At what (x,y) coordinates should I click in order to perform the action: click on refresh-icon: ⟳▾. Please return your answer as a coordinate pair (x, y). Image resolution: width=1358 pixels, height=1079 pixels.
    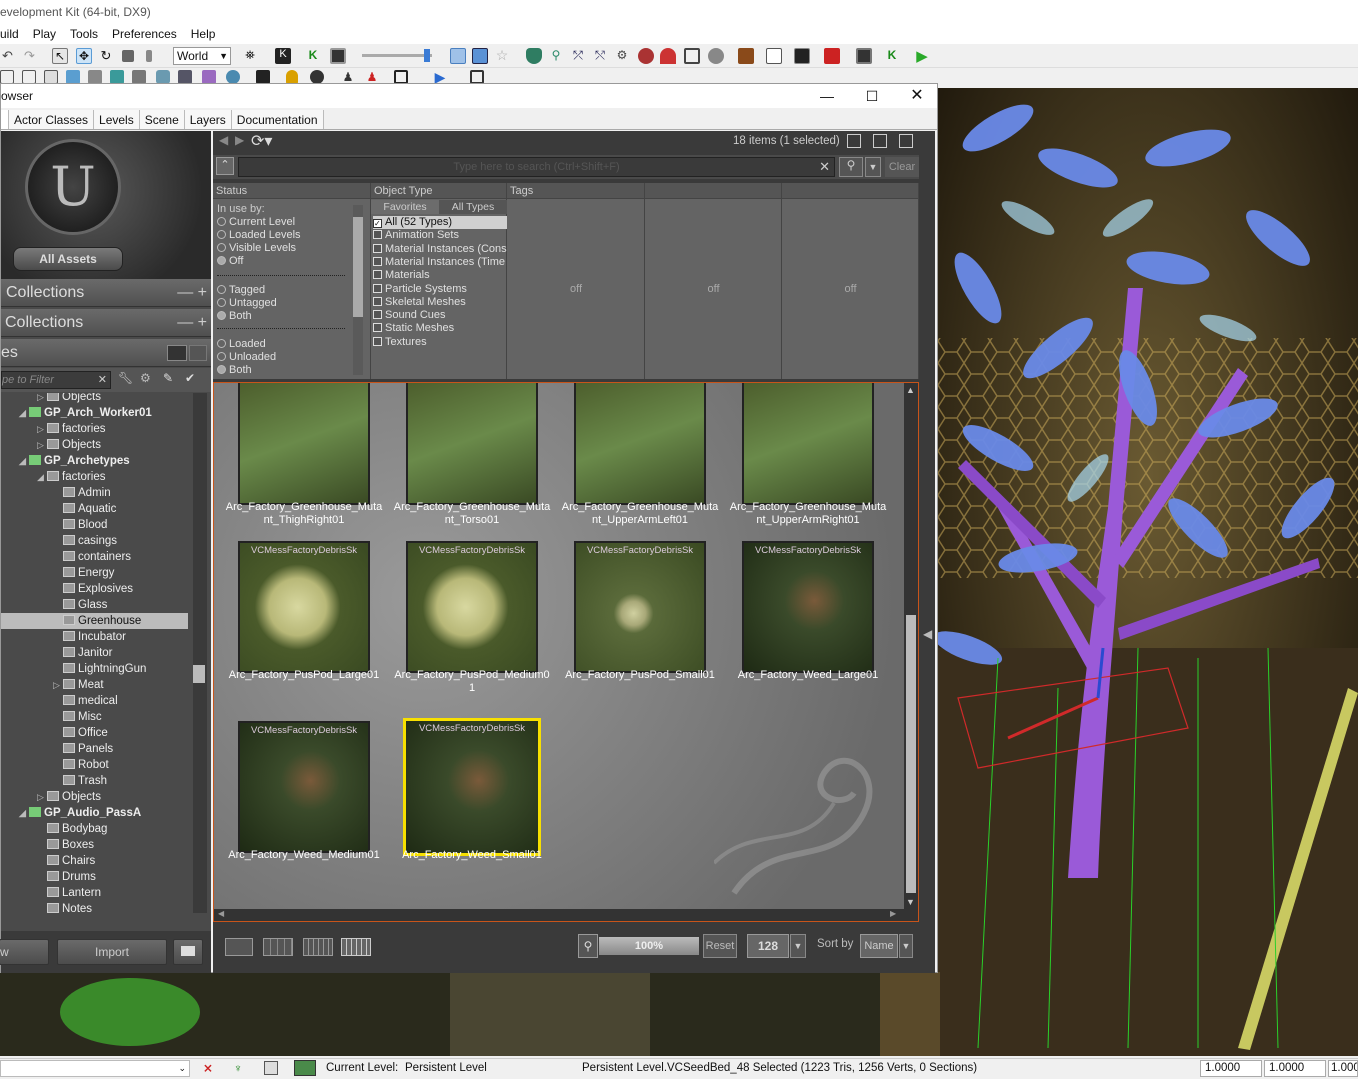
    Looking at the image, I should click on (261, 141).